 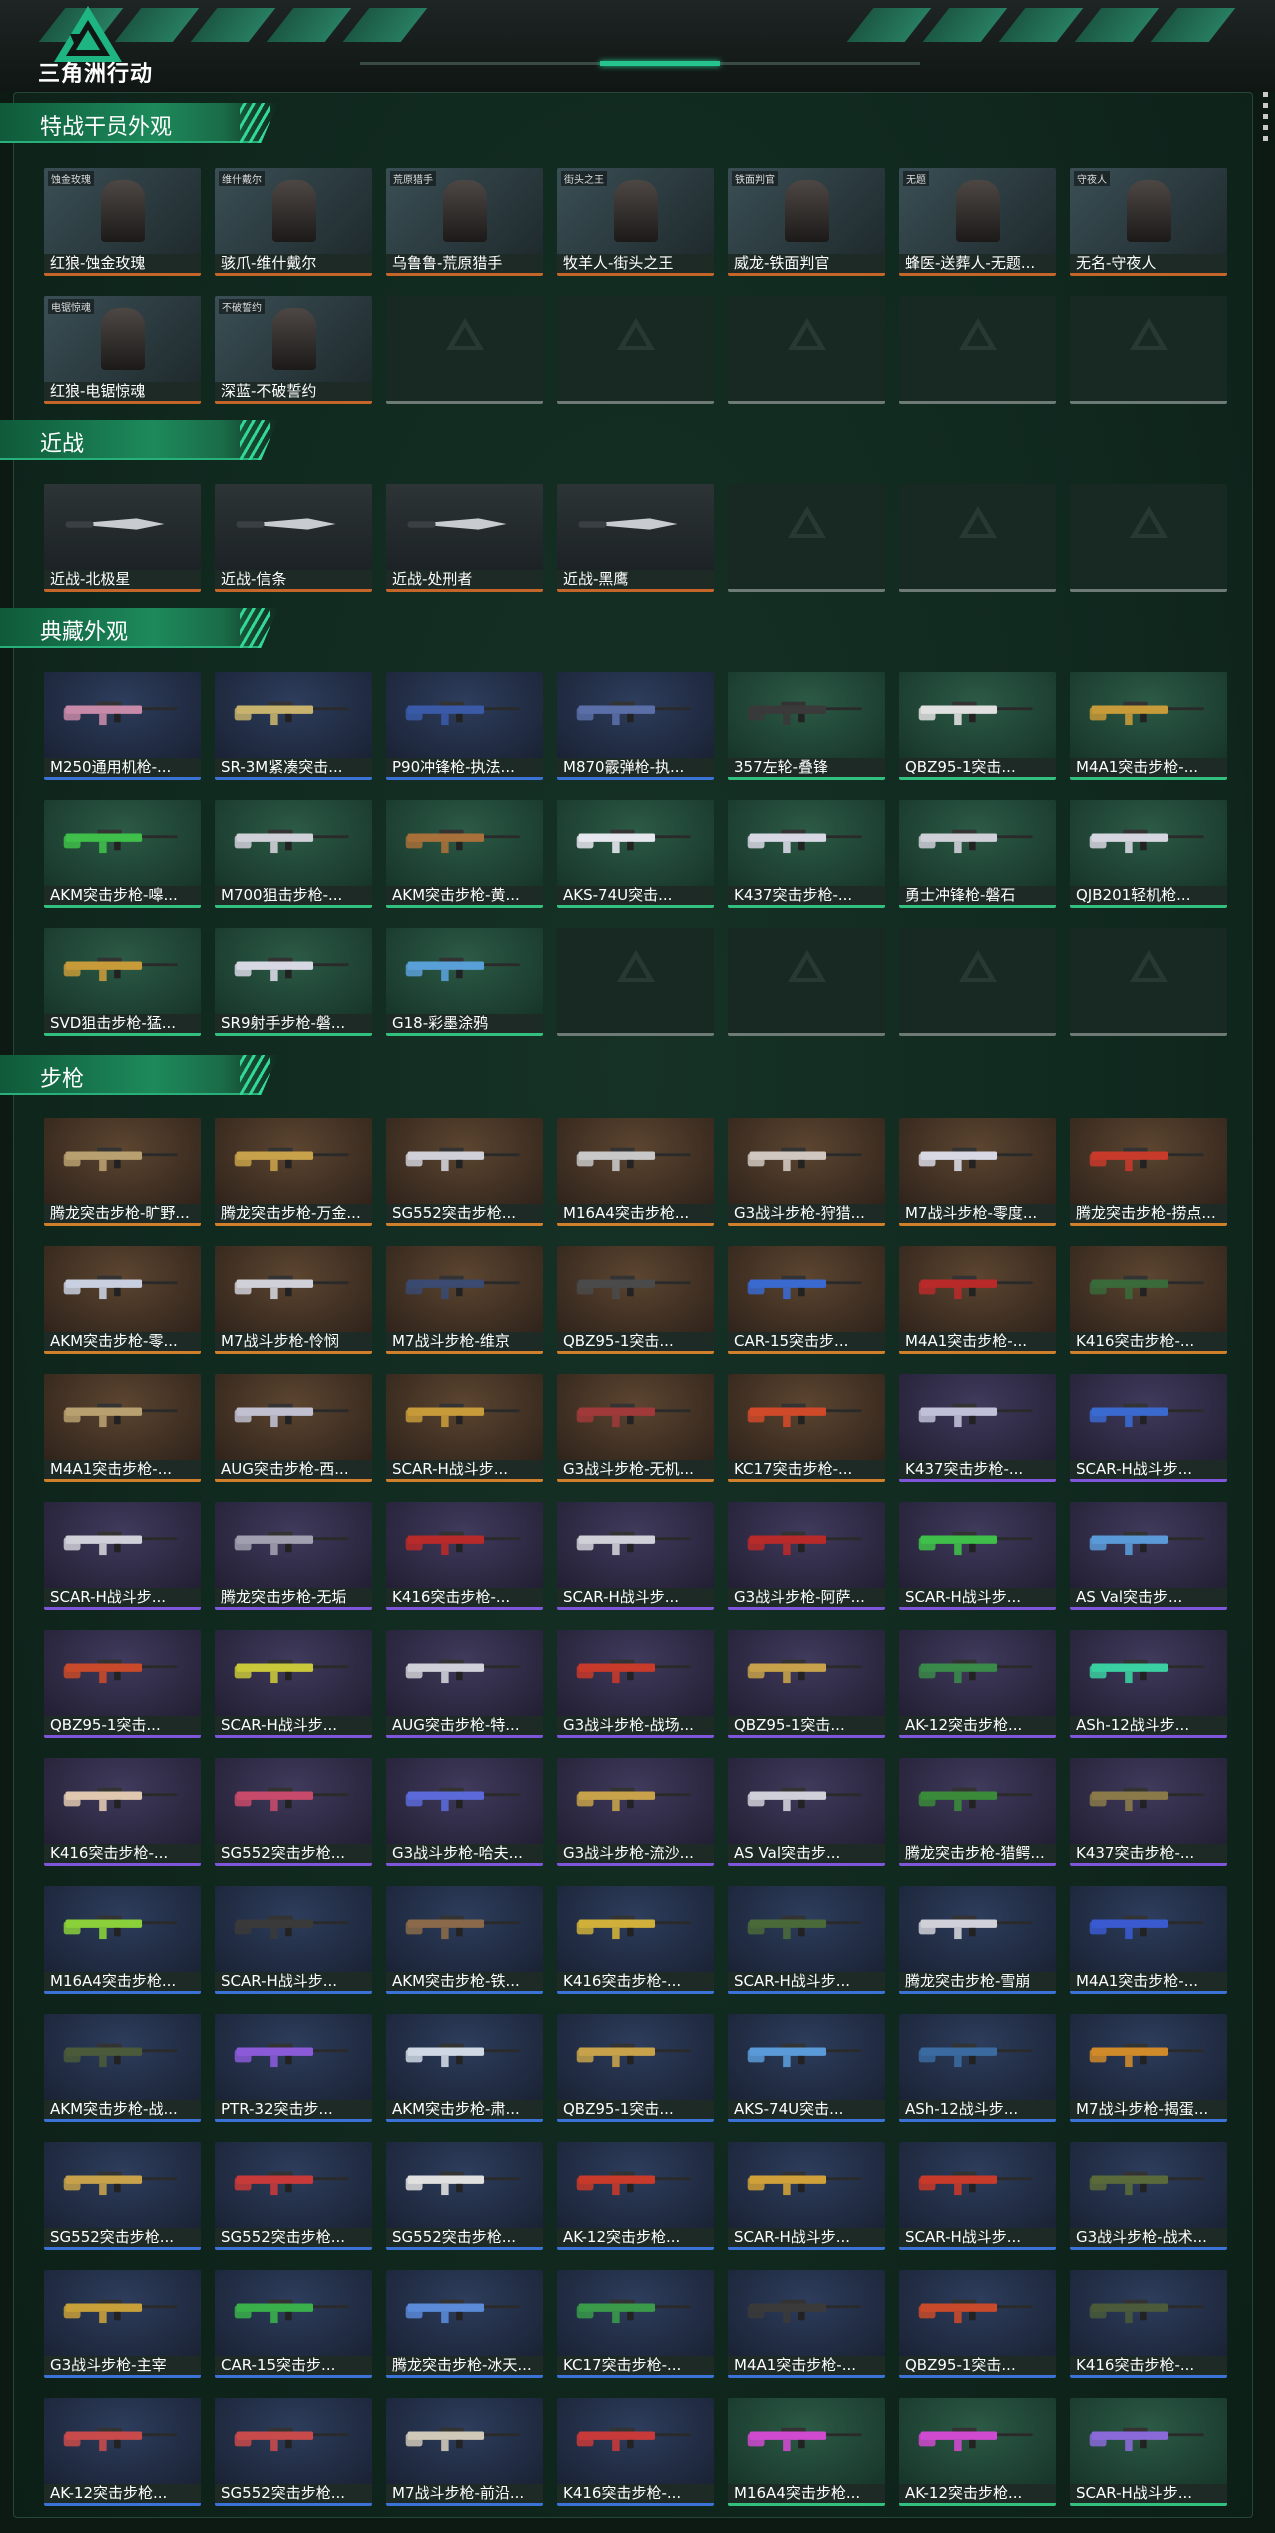 I want to click on skin-card: M7战斗步枪-怜悯, so click(x=293, y=1300).